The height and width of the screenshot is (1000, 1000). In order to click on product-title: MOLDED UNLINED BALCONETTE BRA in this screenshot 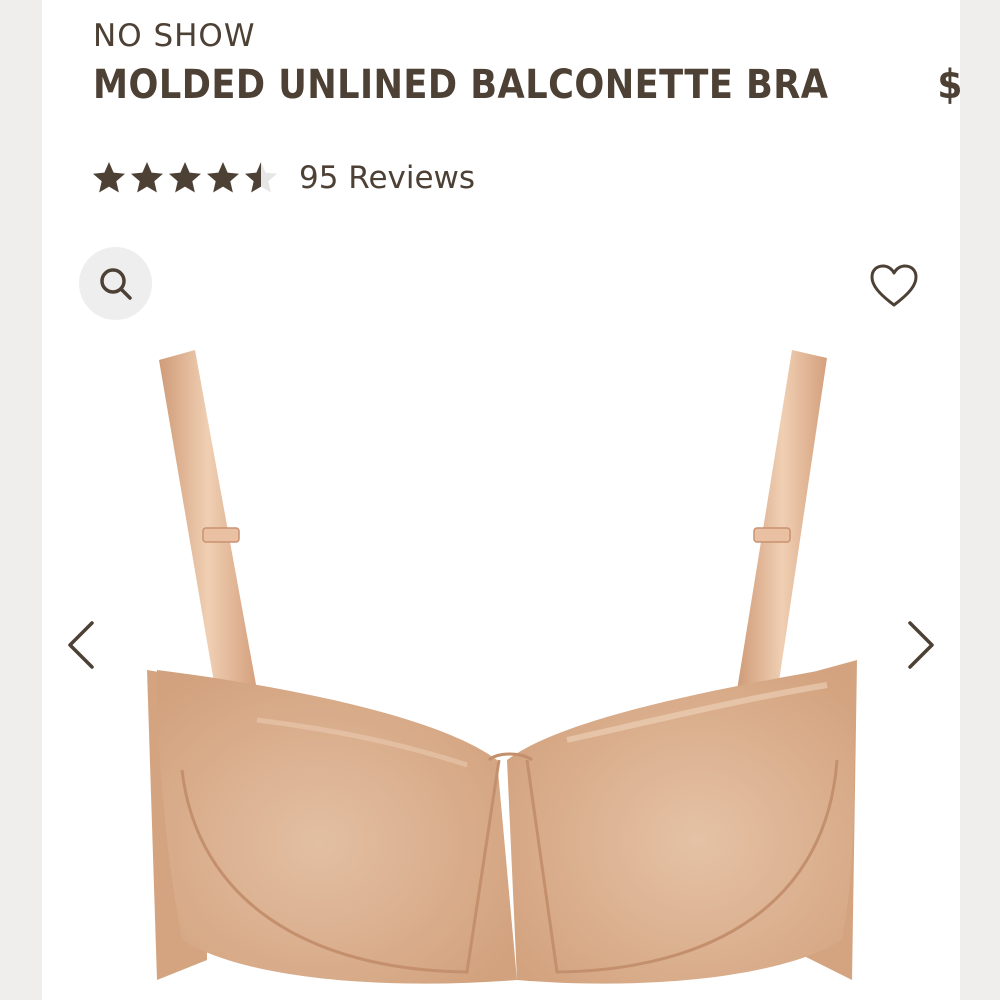, I will do `click(461, 85)`.